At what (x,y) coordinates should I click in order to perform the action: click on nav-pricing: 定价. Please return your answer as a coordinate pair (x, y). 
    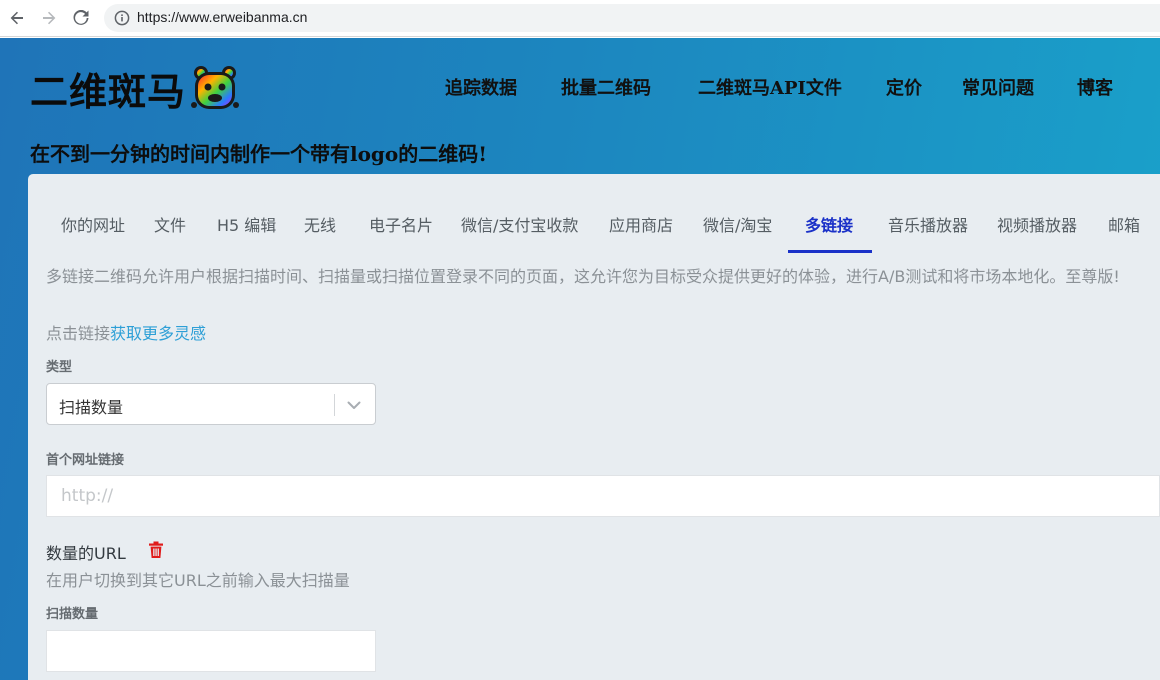
    Looking at the image, I should click on (904, 87).